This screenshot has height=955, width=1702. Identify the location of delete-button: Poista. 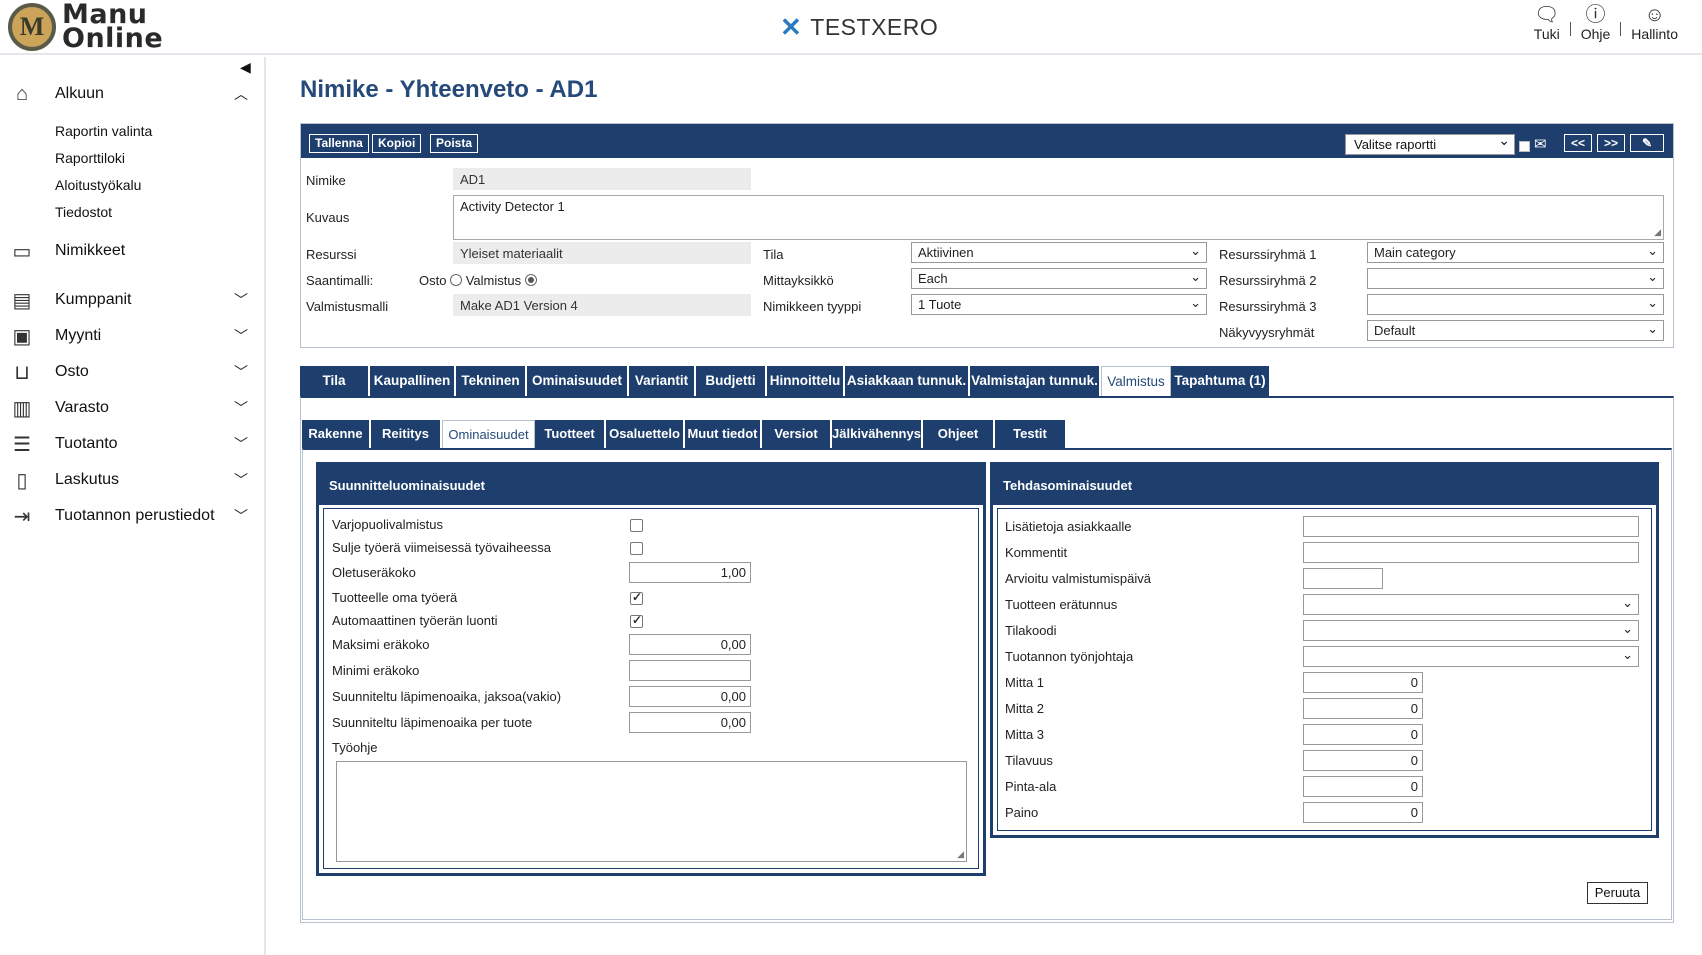
(454, 143).